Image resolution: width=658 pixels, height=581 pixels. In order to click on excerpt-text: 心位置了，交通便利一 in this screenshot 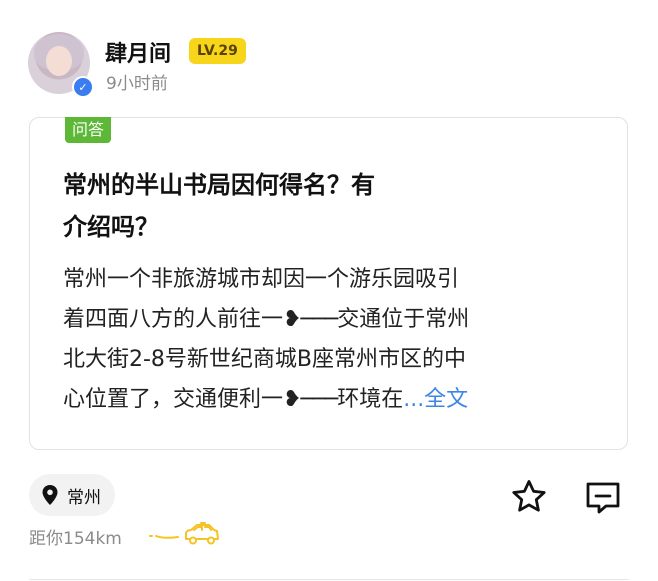, I will do `click(173, 399)`.